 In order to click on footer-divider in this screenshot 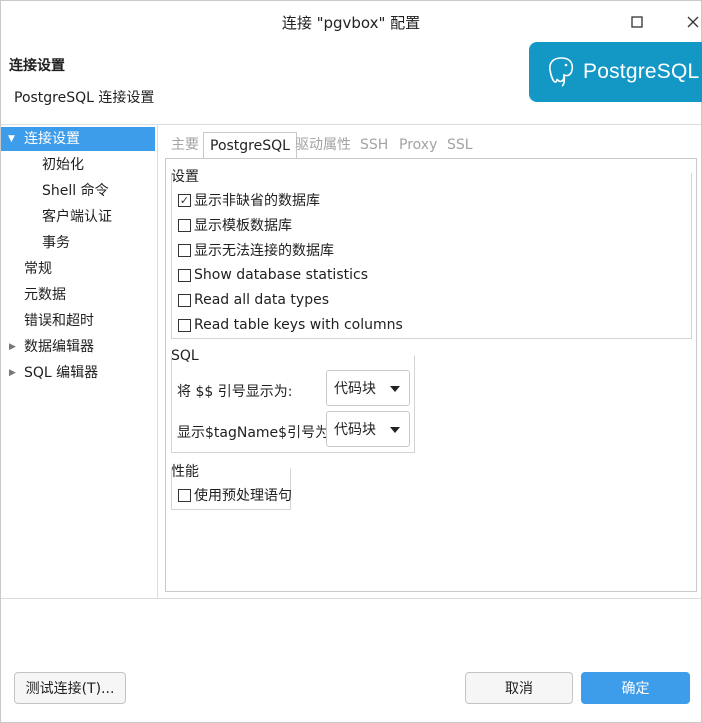, I will do `click(351, 598)`.